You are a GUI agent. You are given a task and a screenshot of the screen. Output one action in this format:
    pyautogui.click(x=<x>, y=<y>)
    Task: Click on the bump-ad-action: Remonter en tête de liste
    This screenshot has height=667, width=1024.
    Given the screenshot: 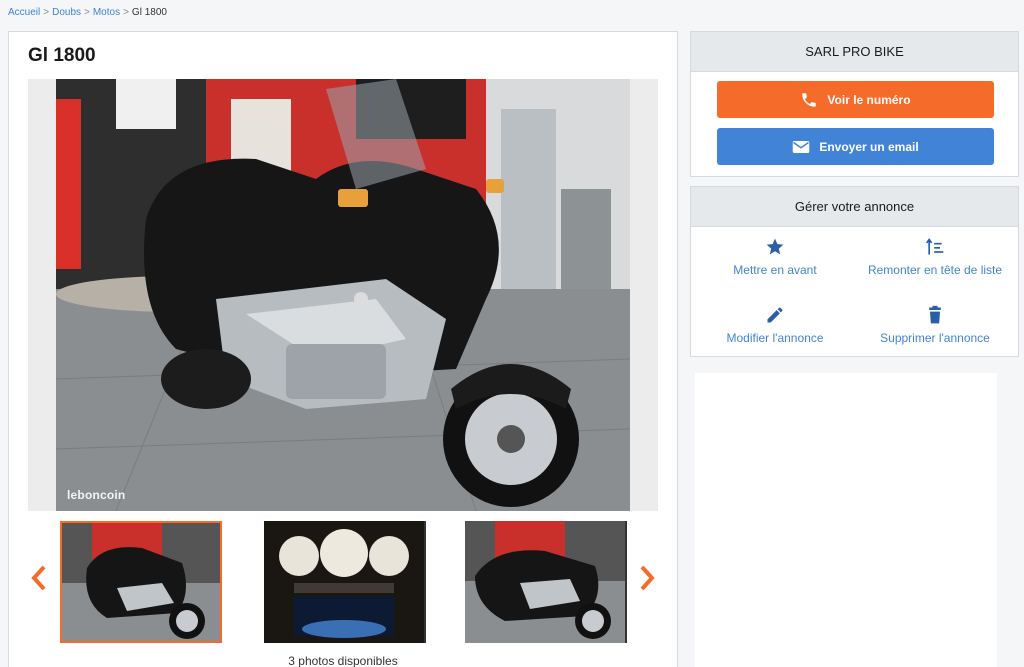 What is the action you would take?
    pyautogui.click(x=935, y=258)
    